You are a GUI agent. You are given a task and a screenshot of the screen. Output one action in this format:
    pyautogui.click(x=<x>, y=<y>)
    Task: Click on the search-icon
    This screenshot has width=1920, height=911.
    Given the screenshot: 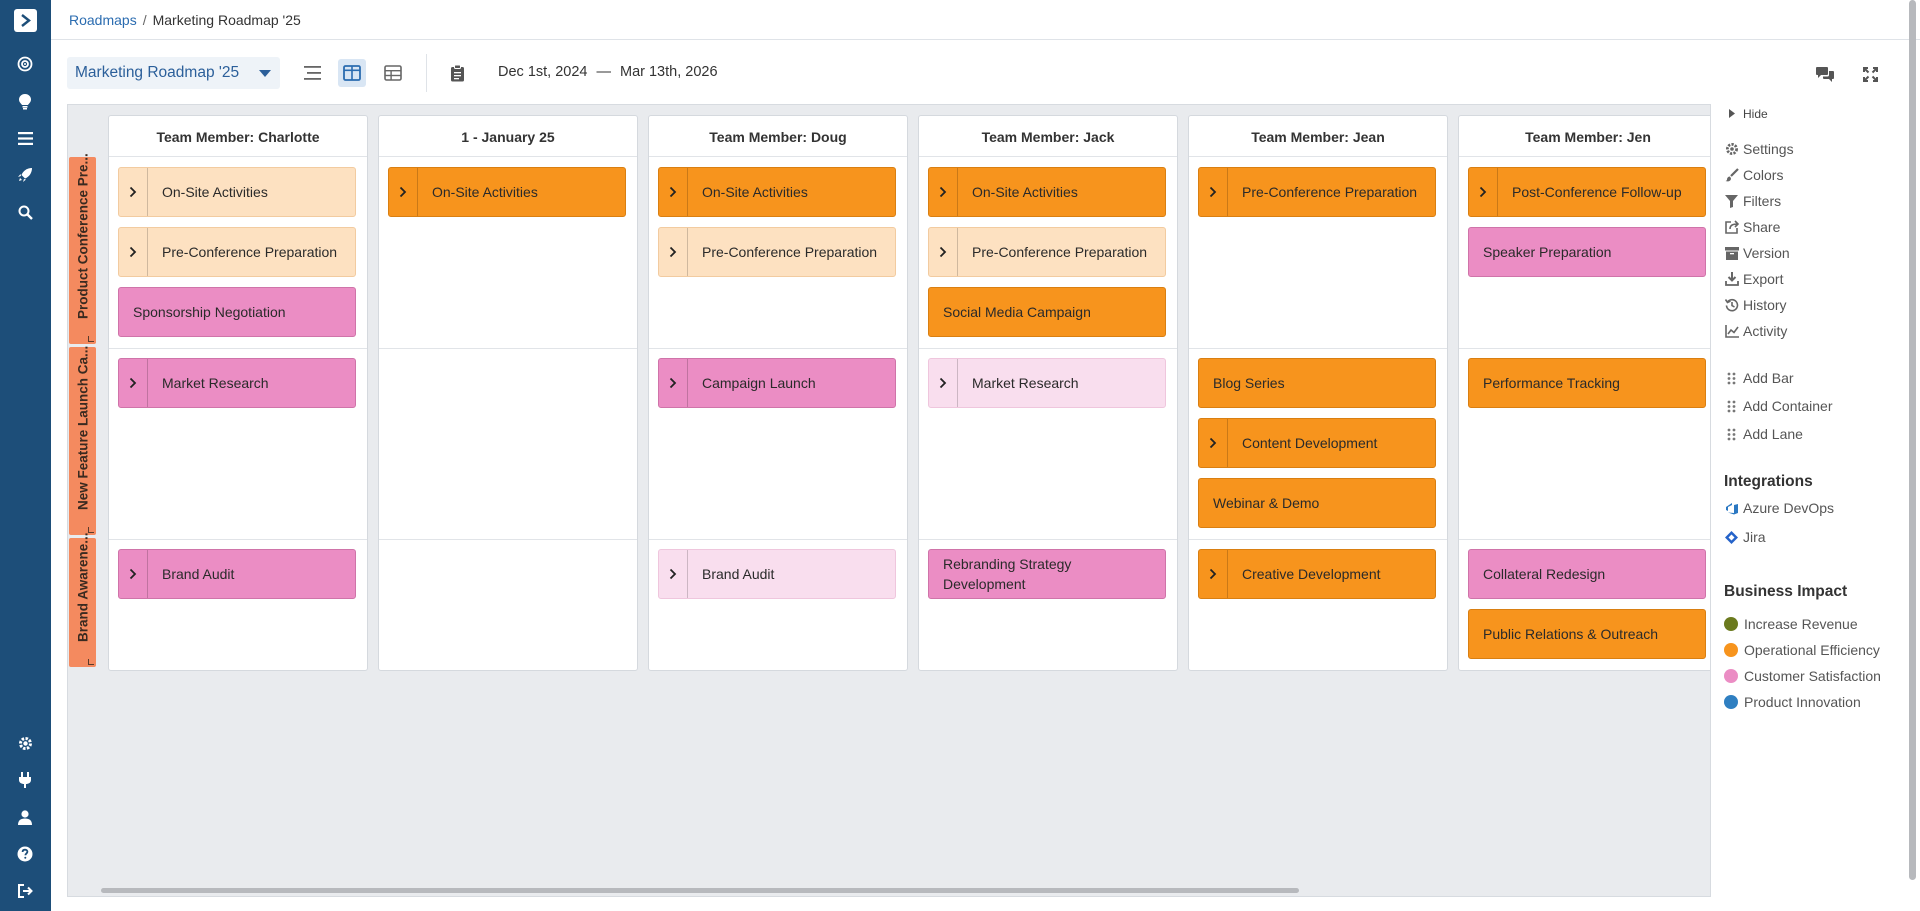 What is the action you would take?
    pyautogui.click(x=25, y=212)
    